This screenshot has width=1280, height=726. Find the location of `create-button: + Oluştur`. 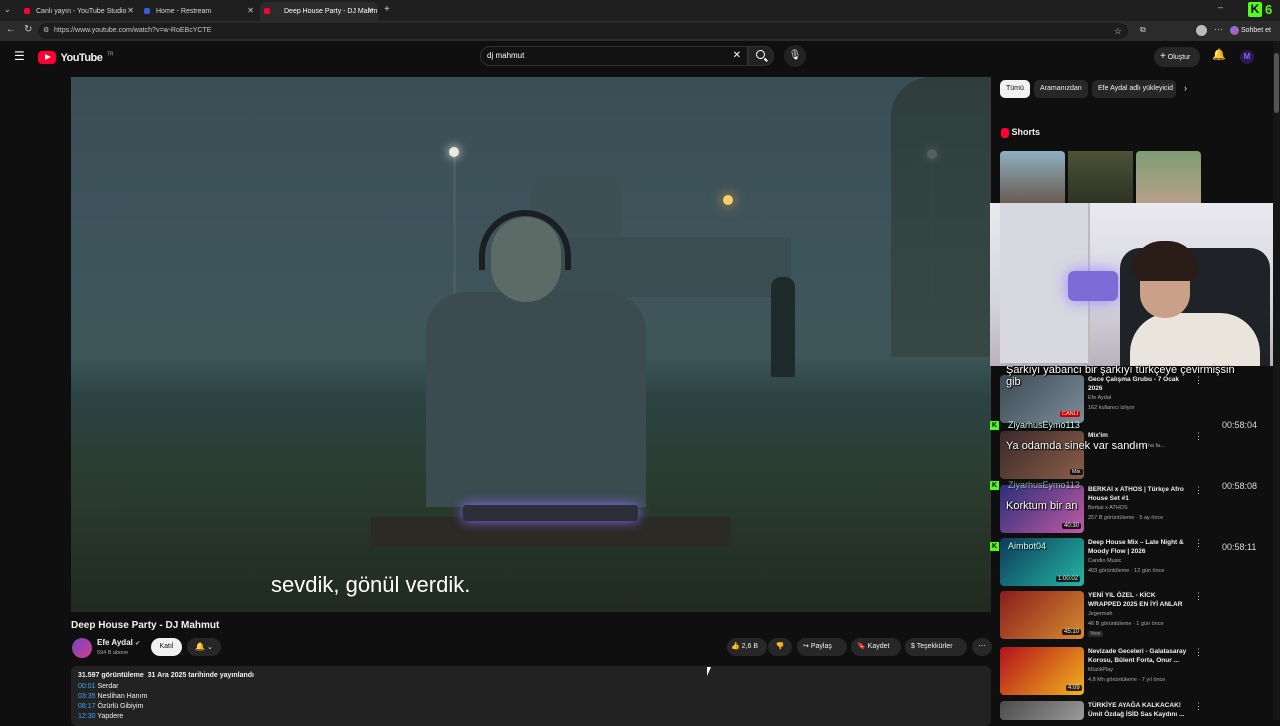

create-button: + Oluştur is located at coordinates (1177, 57).